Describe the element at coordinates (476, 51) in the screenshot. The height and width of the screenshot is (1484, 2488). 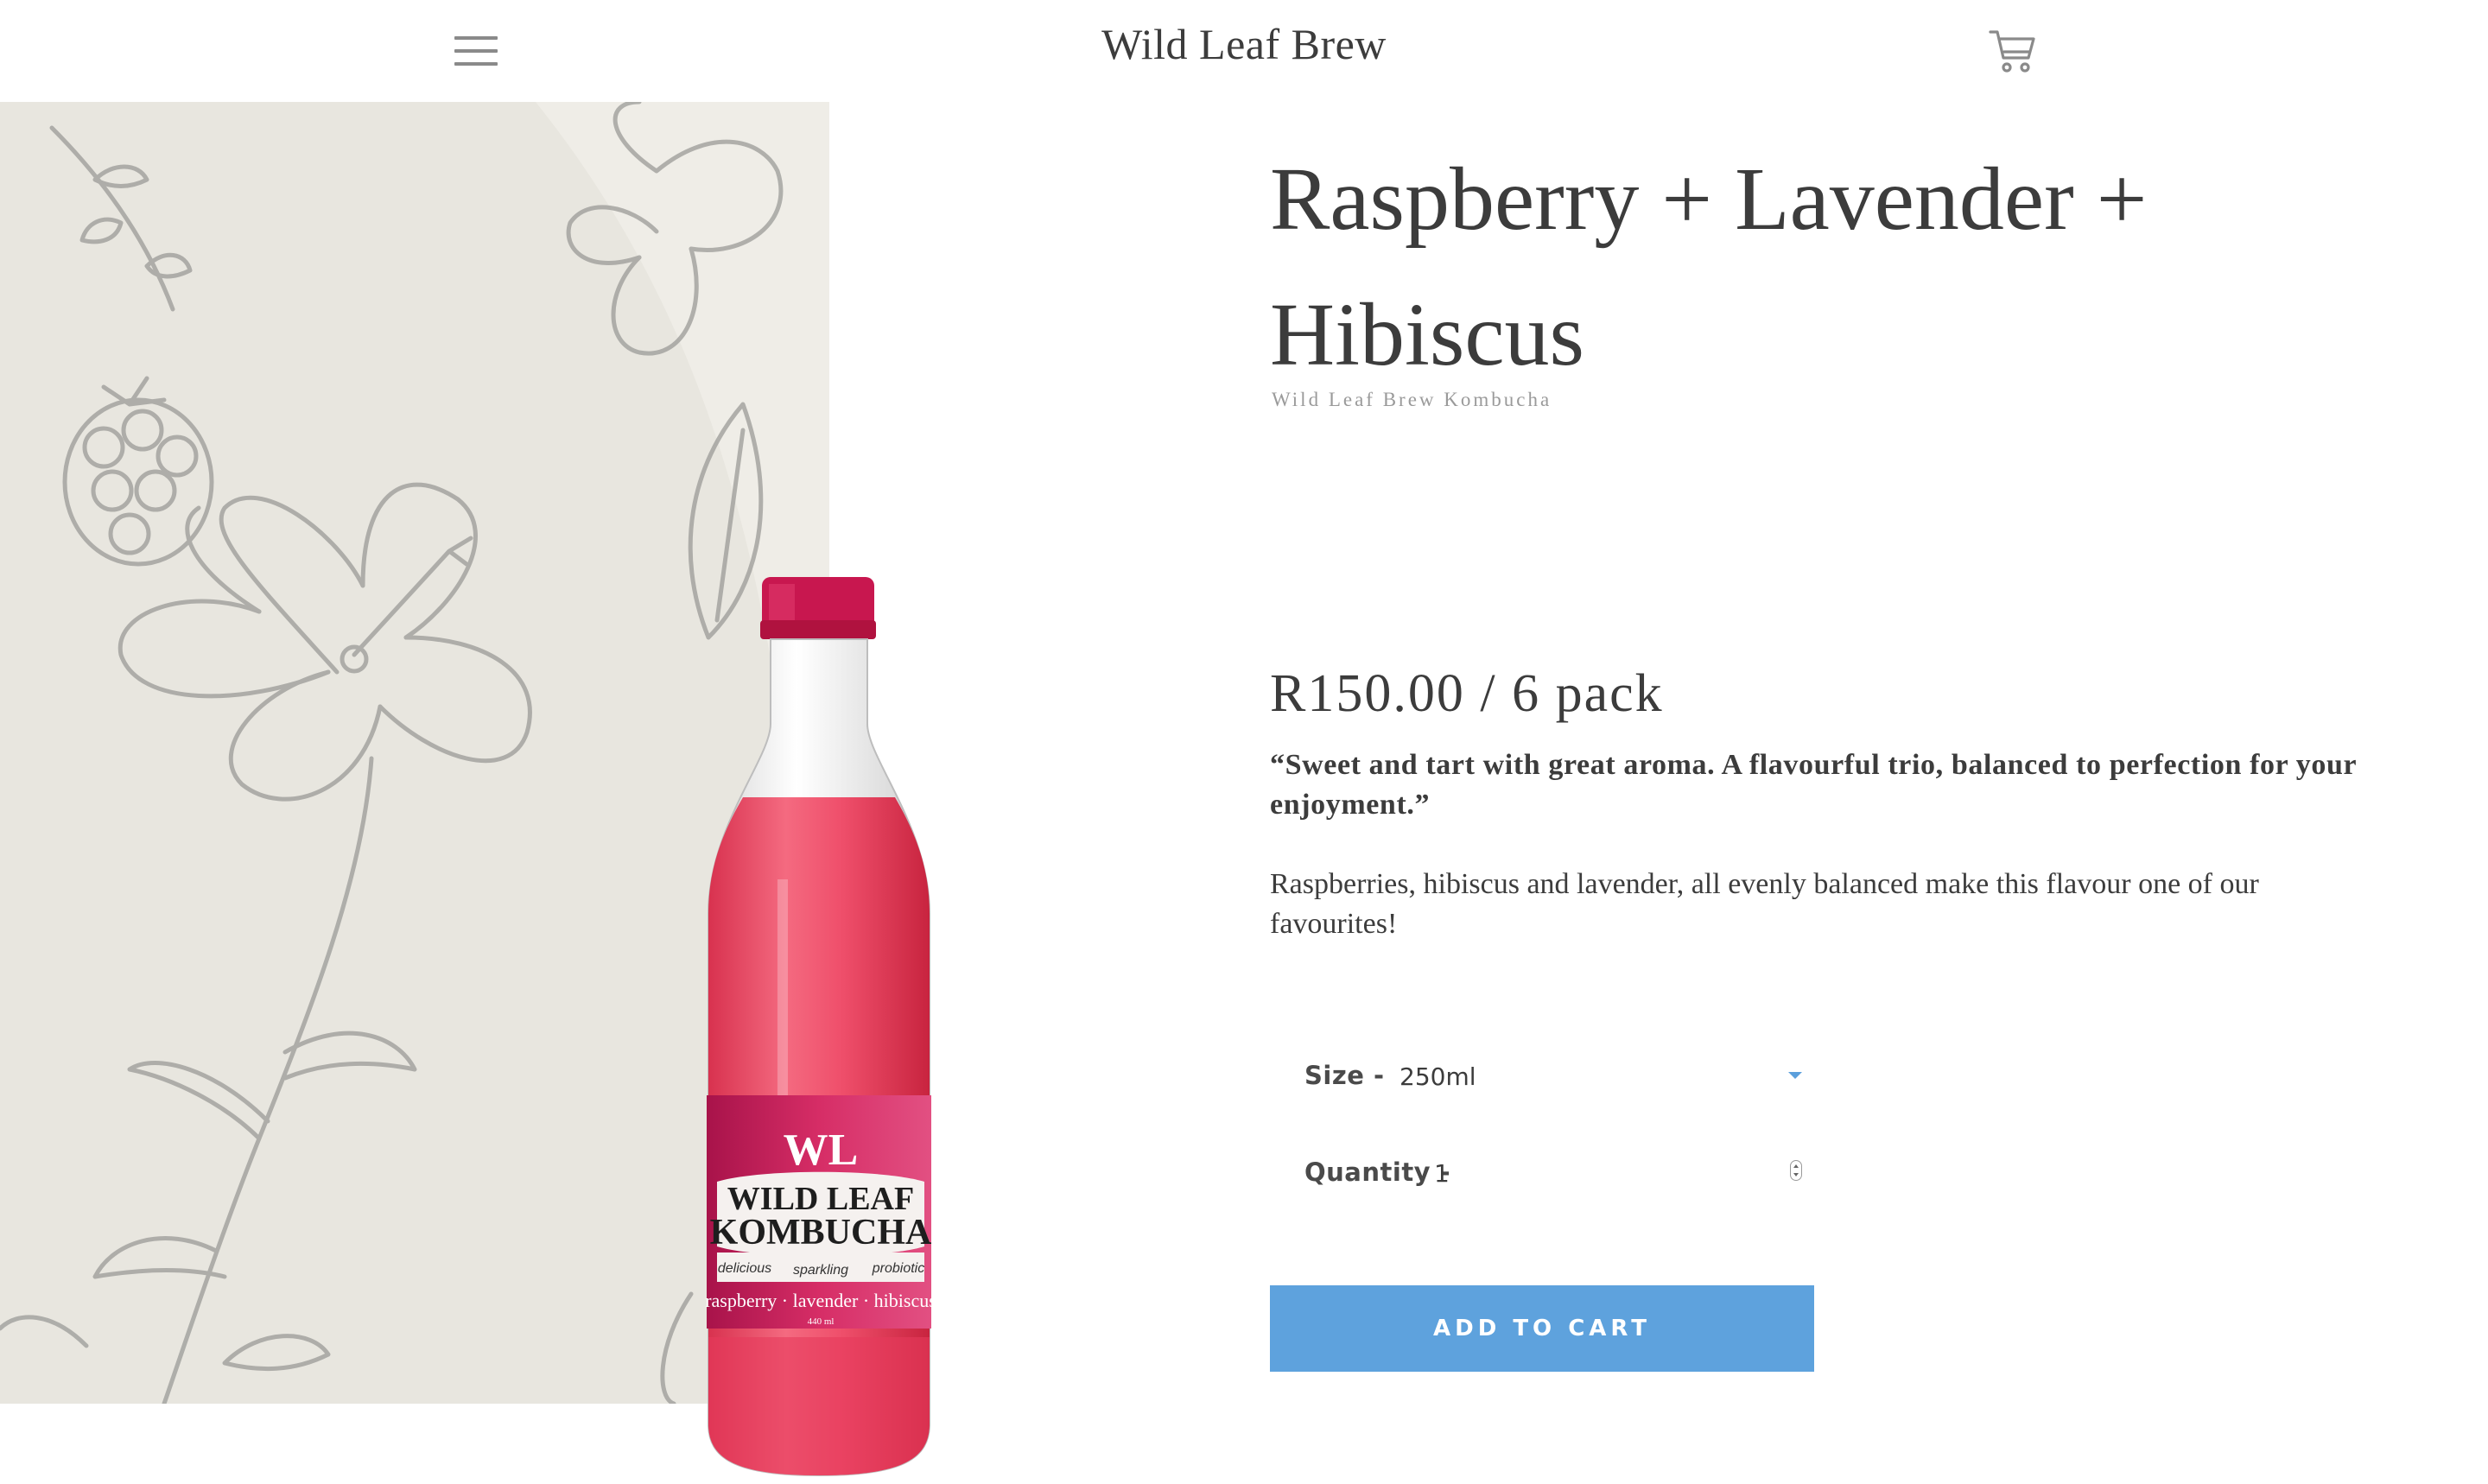
I see `hamburger-menu-icon` at that location.